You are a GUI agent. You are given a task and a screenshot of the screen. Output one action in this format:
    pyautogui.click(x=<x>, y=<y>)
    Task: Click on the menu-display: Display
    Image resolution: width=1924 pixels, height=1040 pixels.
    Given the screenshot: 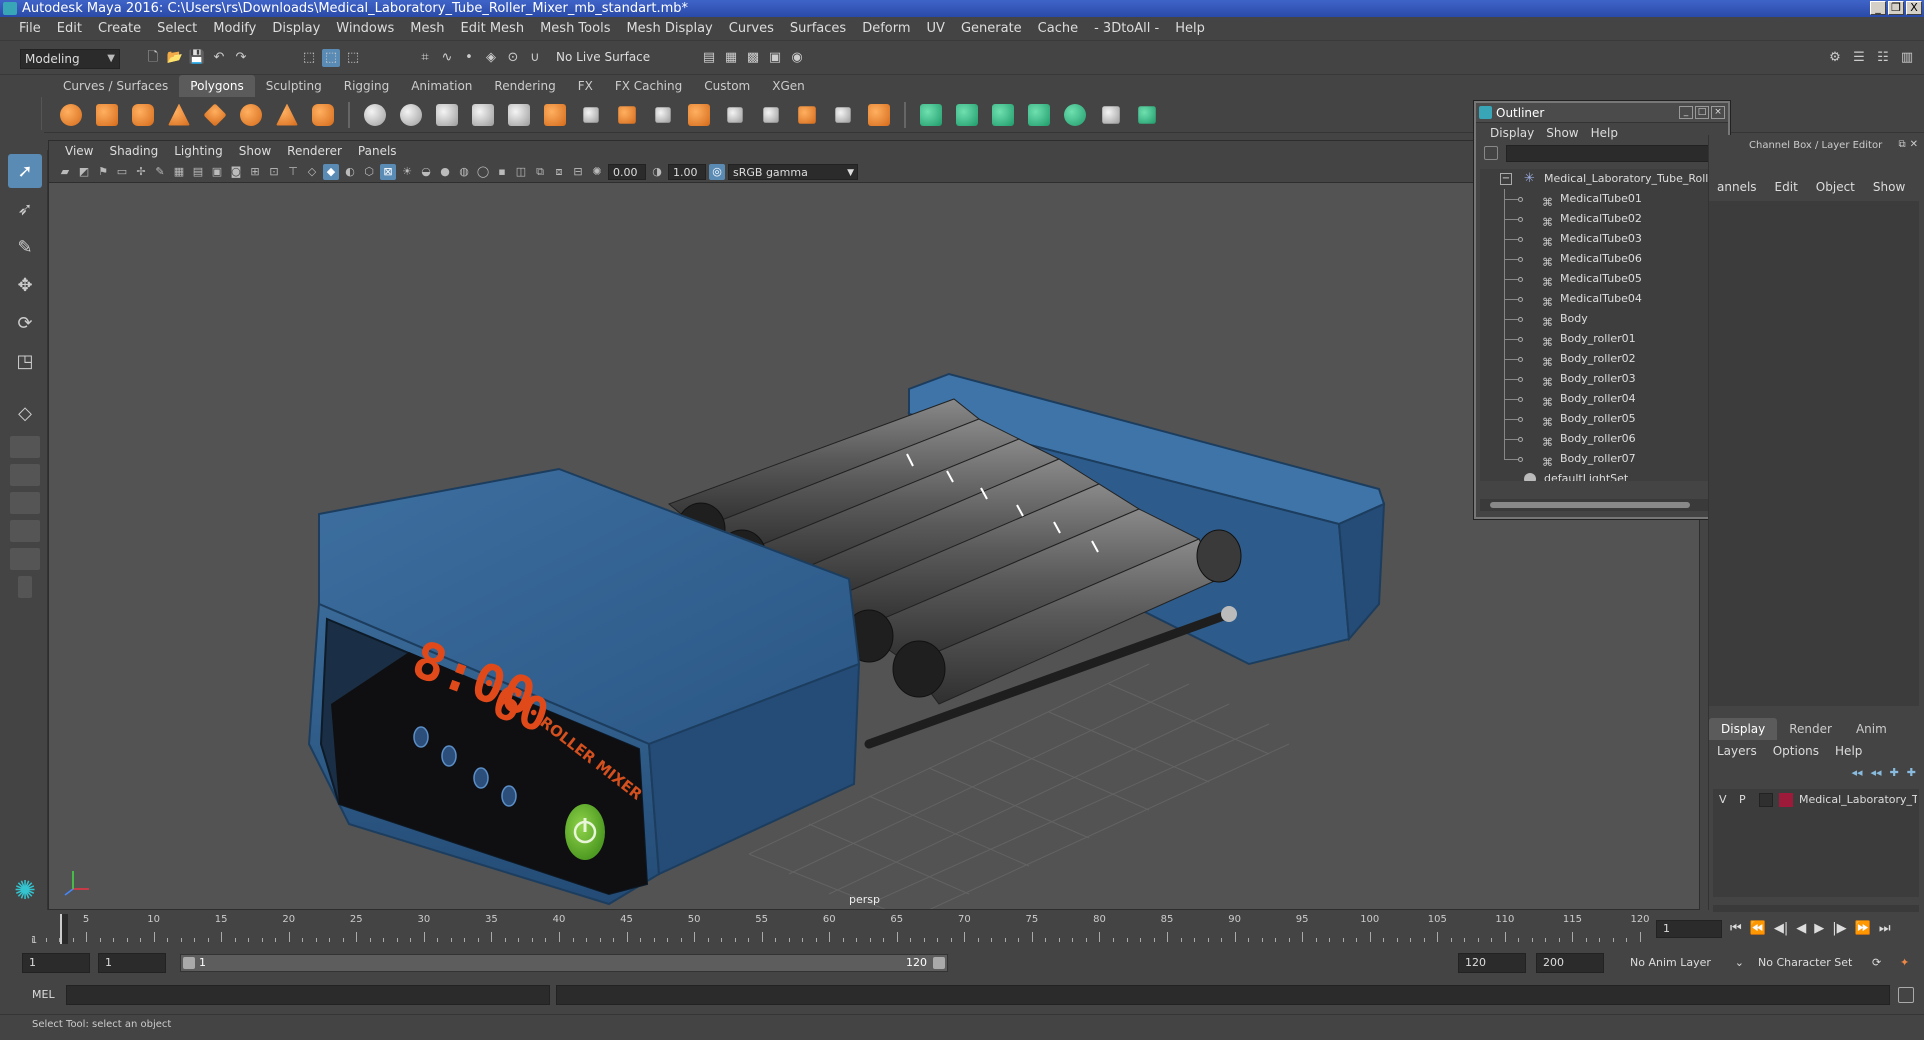 What is the action you would take?
    pyautogui.click(x=296, y=29)
    